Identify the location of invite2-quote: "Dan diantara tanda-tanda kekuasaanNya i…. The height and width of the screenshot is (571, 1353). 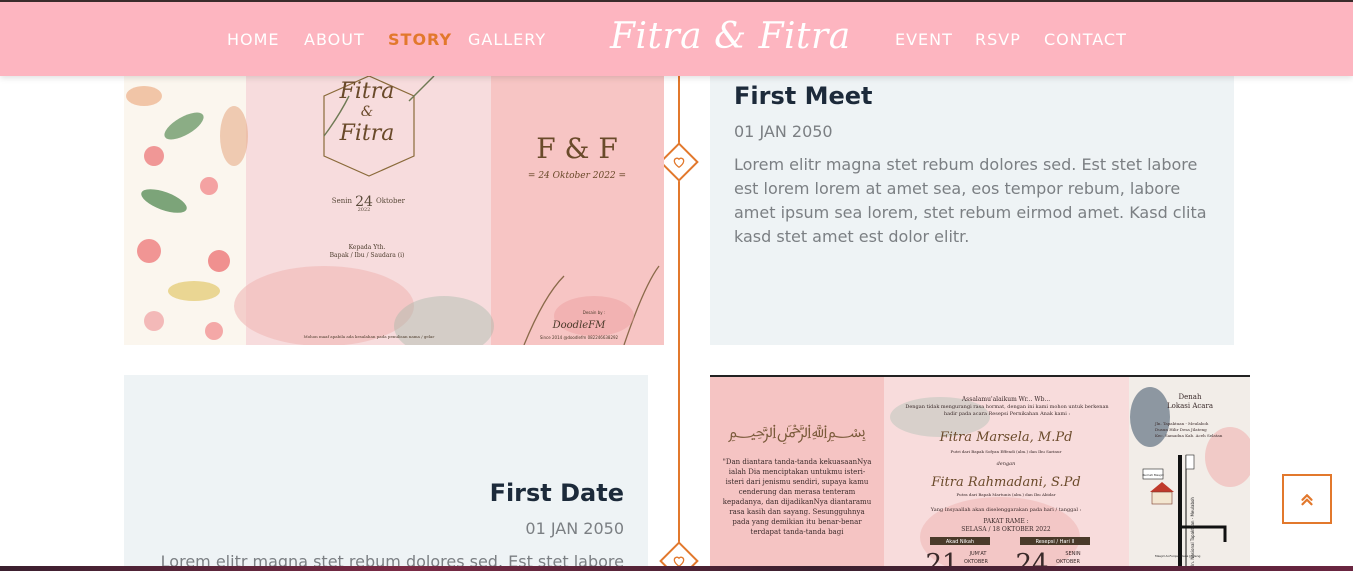
(797, 497).